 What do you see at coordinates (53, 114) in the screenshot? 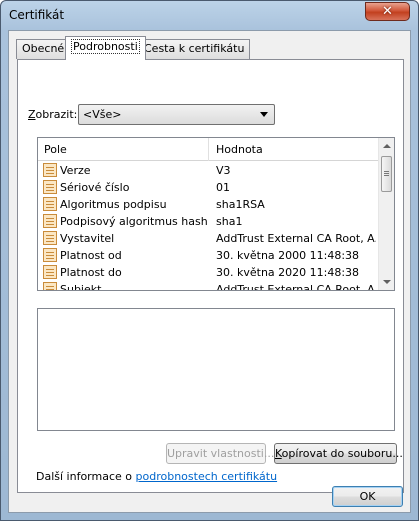
I see `show-label: Zobrazit:` at bounding box center [53, 114].